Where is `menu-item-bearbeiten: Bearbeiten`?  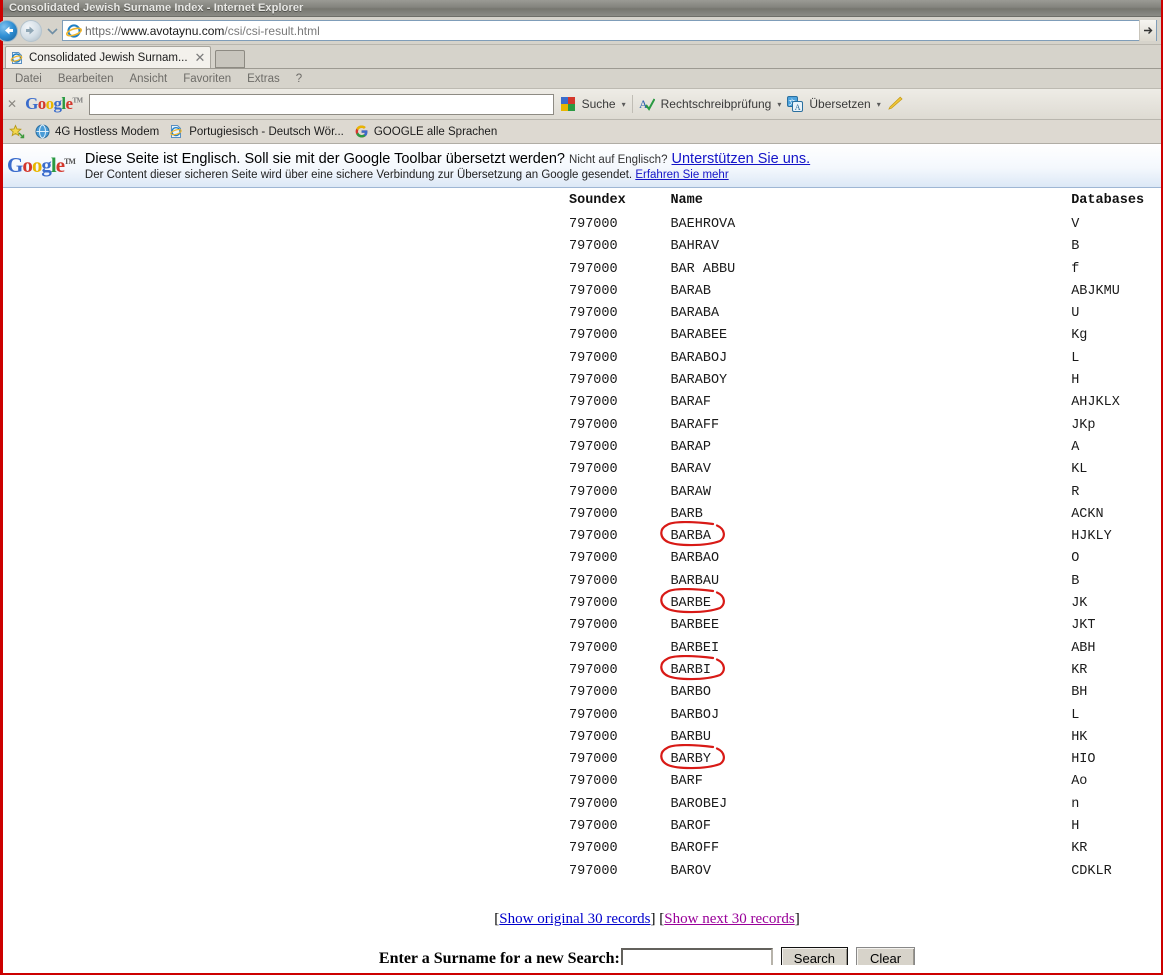 menu-item-bearbeiten: Bearbeiten is located at coordinates (86, 79).